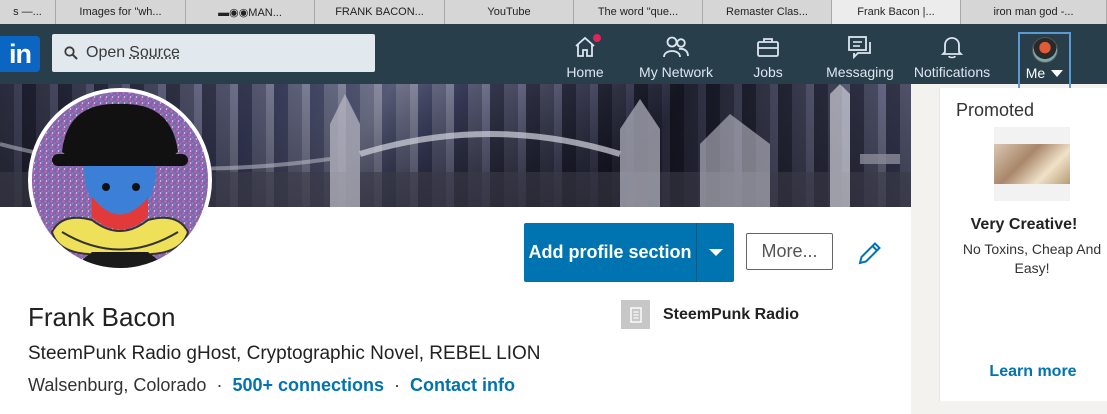  I want to click on tab-label: YouTube, so click(509, 12).